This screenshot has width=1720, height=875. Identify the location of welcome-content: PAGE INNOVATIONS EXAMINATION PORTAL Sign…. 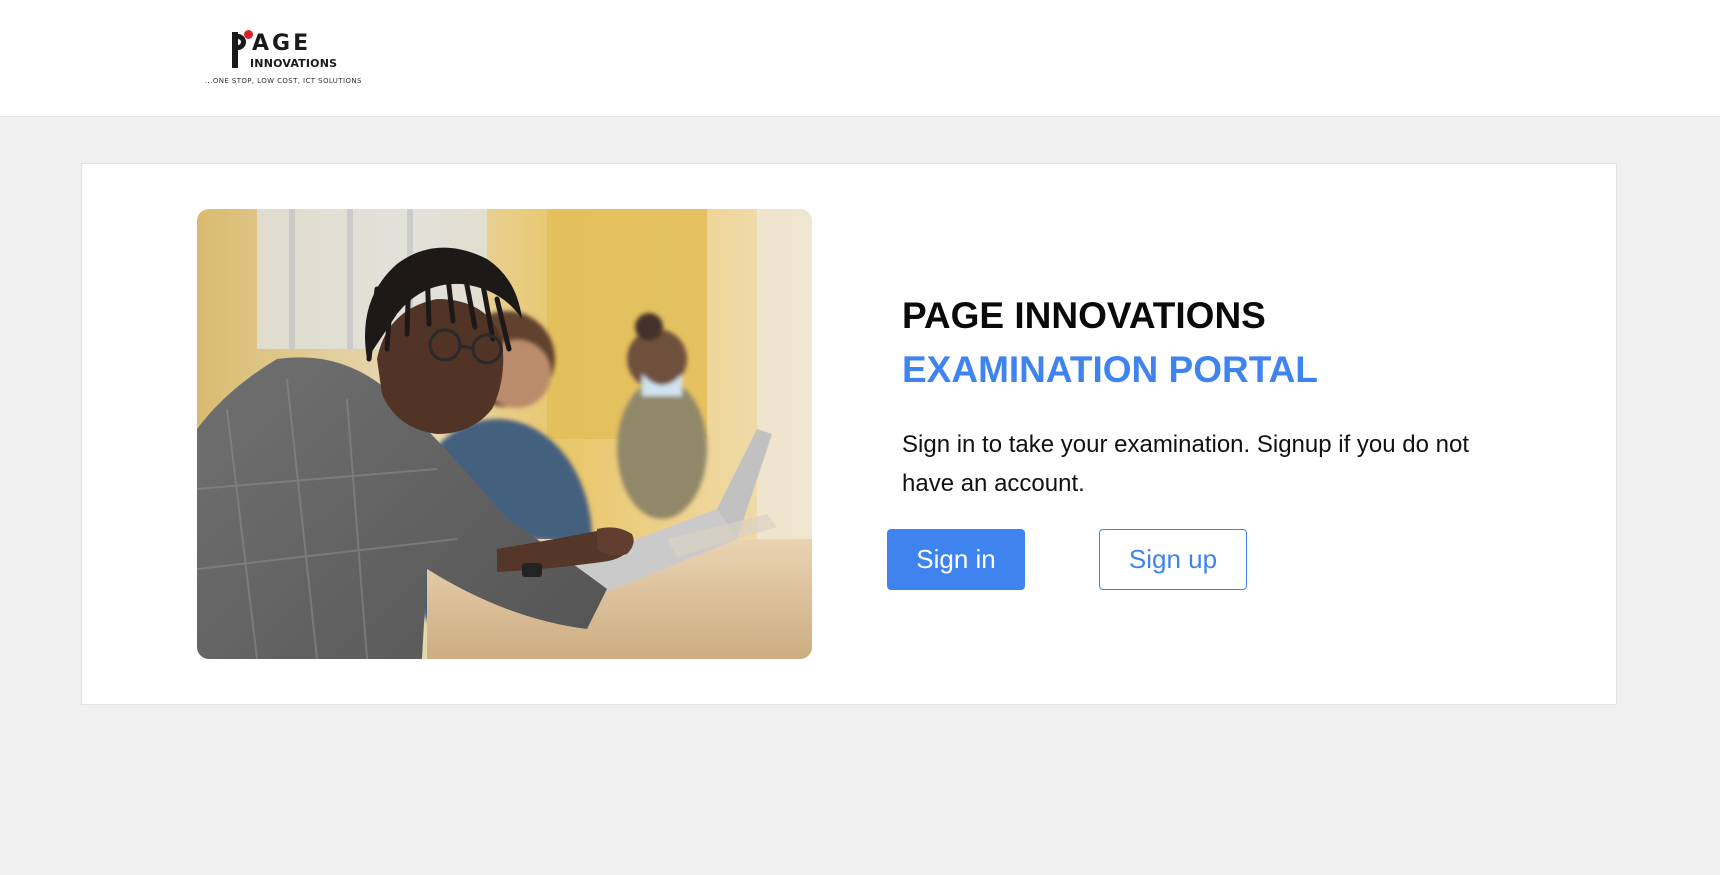
(1202, 396).